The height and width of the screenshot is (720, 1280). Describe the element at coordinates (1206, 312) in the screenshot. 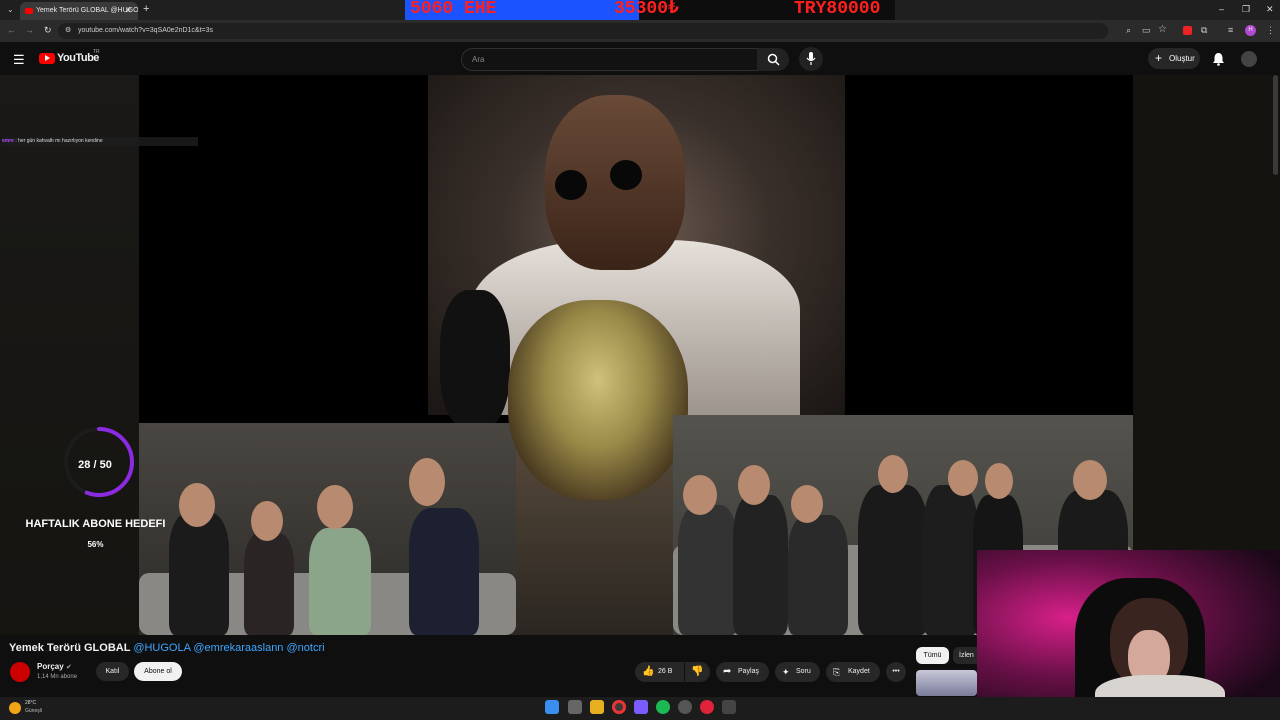

I see `player-right-backdrop` at that location.